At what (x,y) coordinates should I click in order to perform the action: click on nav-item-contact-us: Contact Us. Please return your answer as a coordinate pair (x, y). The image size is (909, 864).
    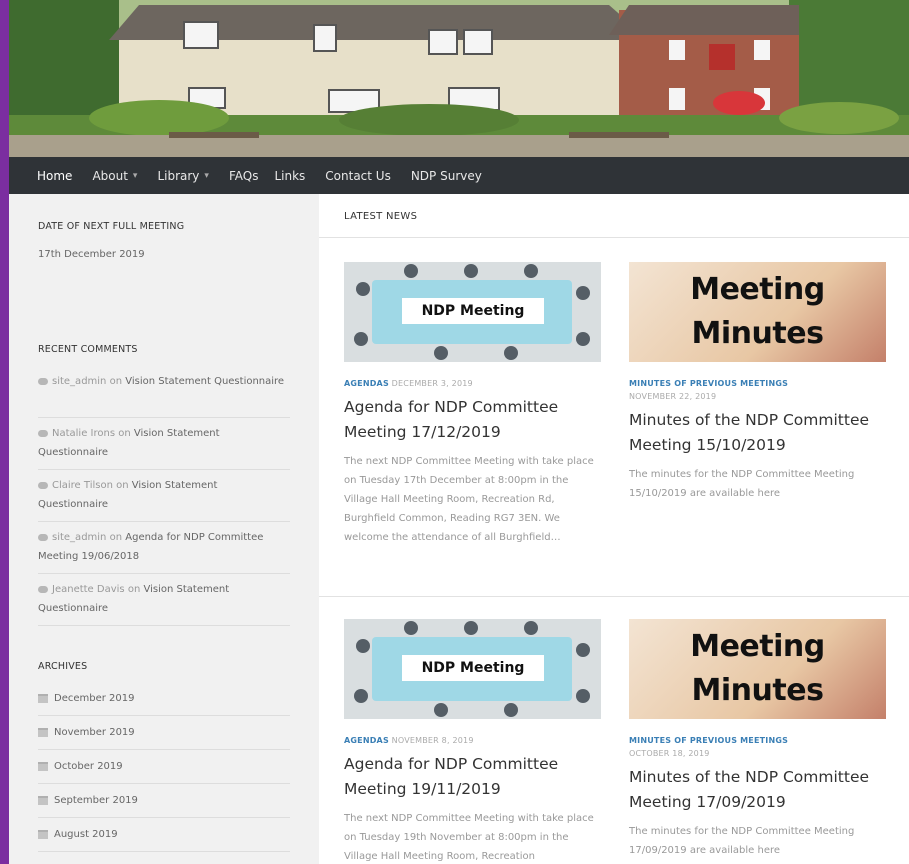
    Looking at the image, I should click on (358, 176).